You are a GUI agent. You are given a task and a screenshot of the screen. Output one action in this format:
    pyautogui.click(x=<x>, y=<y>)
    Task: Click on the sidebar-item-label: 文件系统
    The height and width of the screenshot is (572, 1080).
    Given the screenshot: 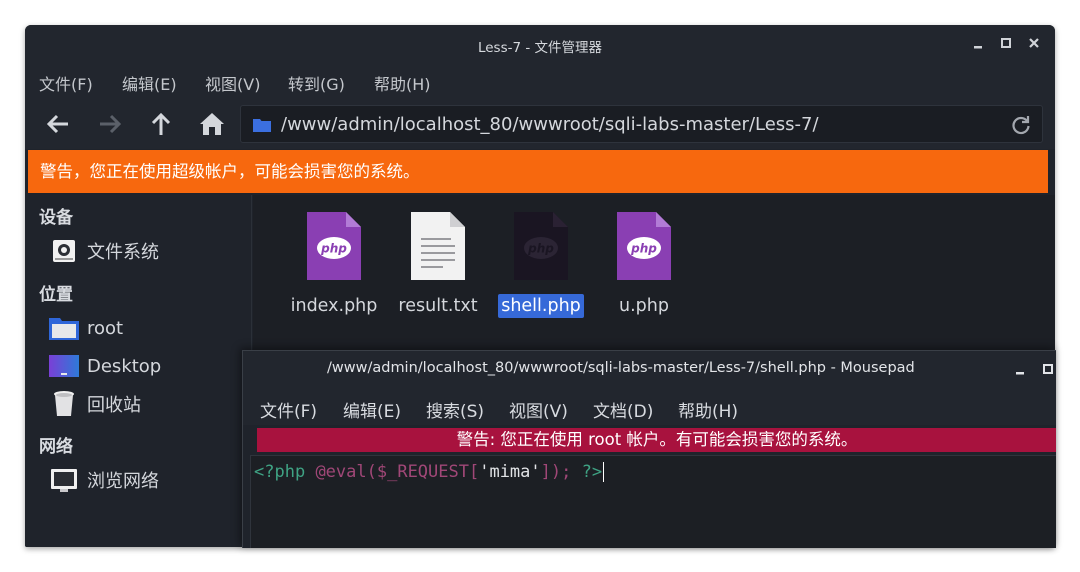 What is the action you would take?
    pyautogui.click(x=123, y=252)
    